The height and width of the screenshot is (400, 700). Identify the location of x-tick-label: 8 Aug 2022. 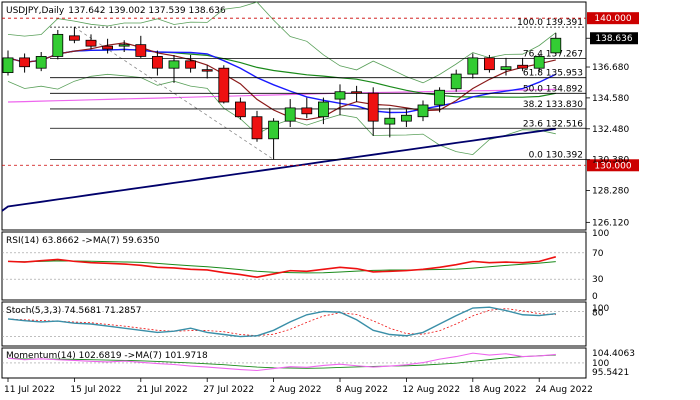
(362, 390).